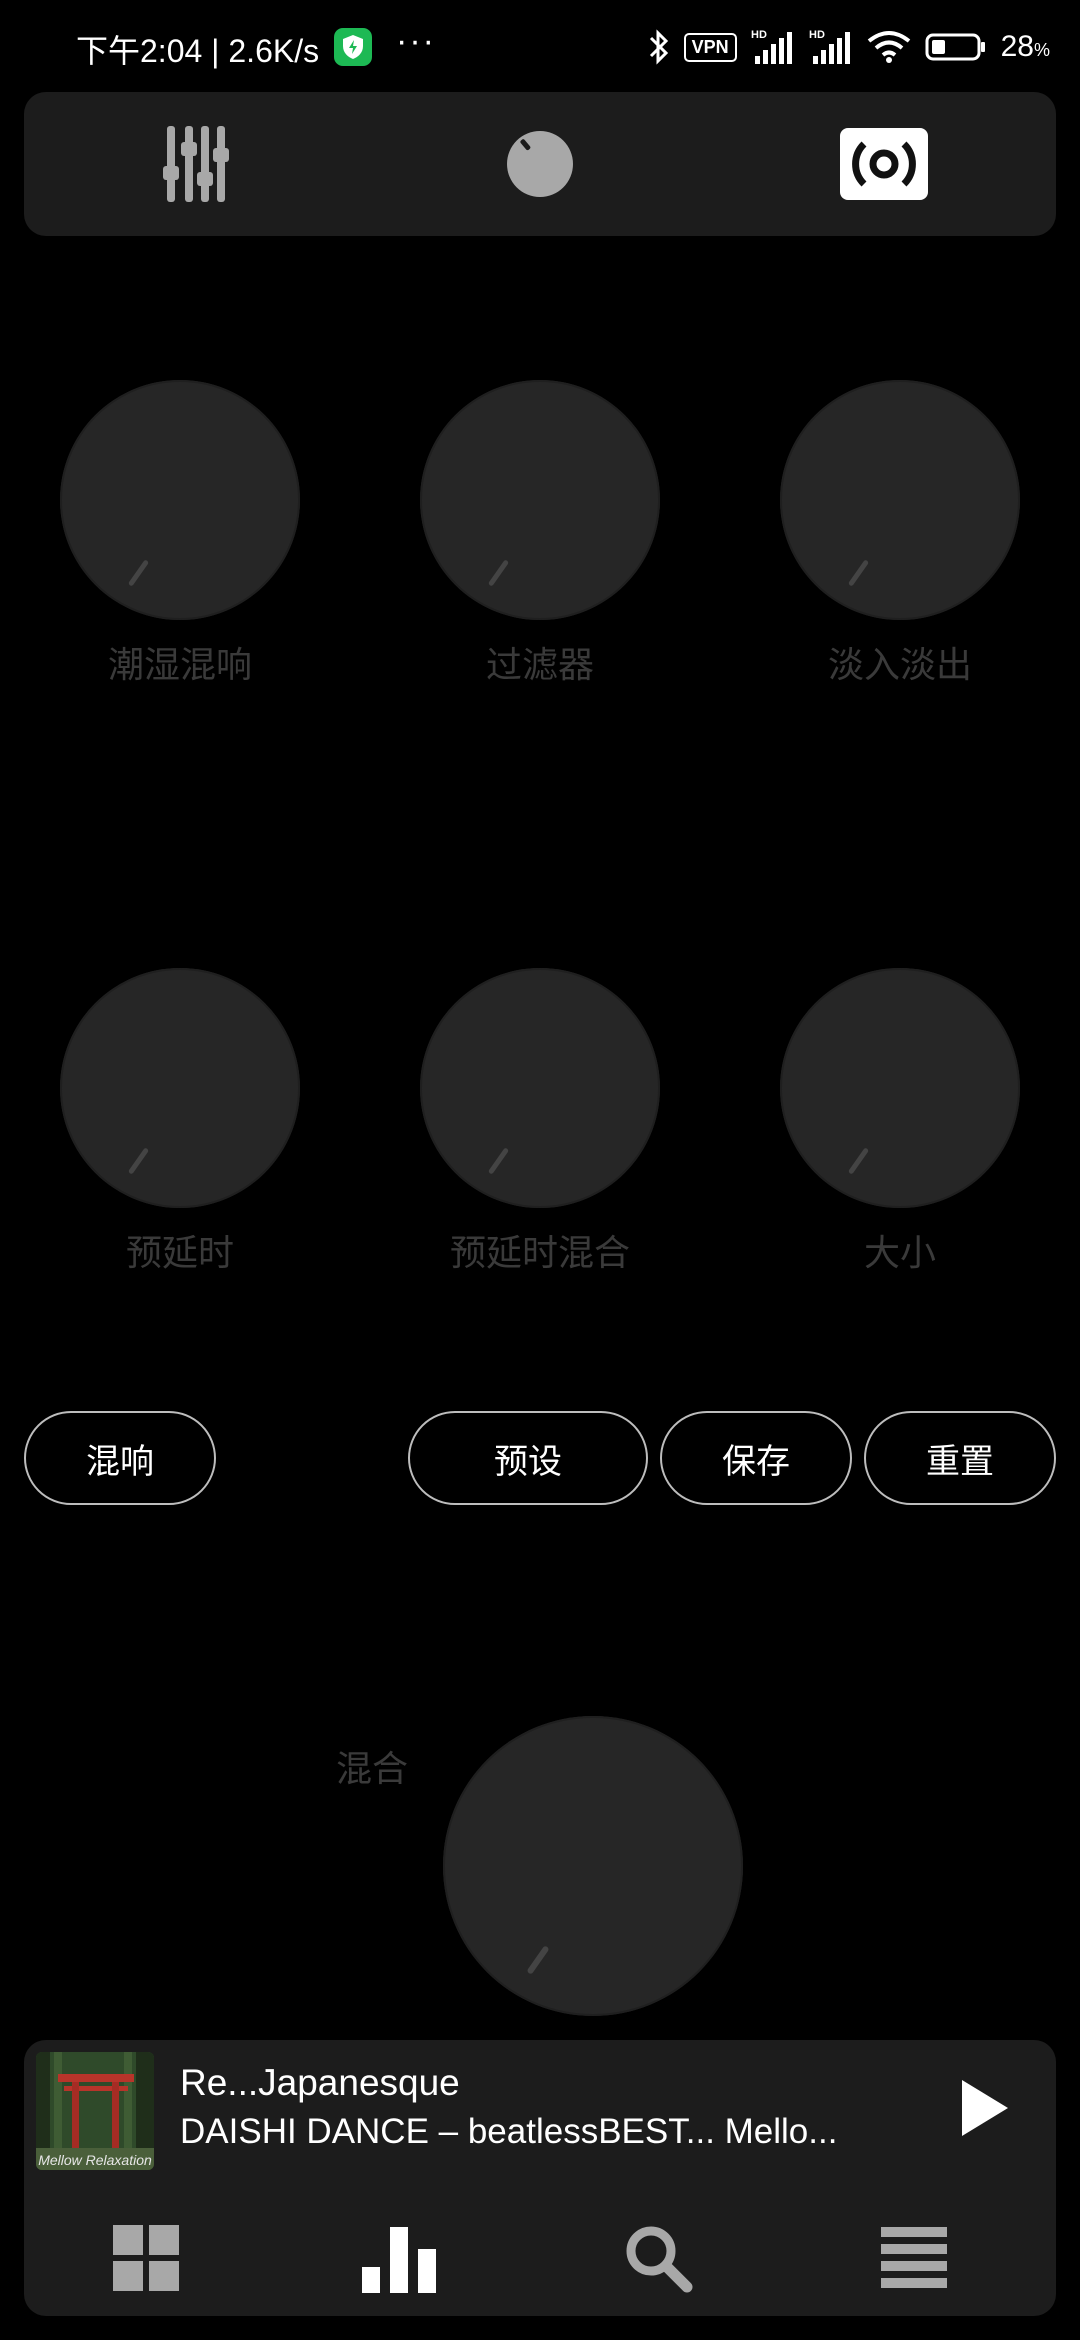 The width and height of the screenshot is (1080, 2340). What do you see at coordinates (960, 1458) in the screenshot?
I see `reset-button: 重置` at bounding box center [960, 1458].